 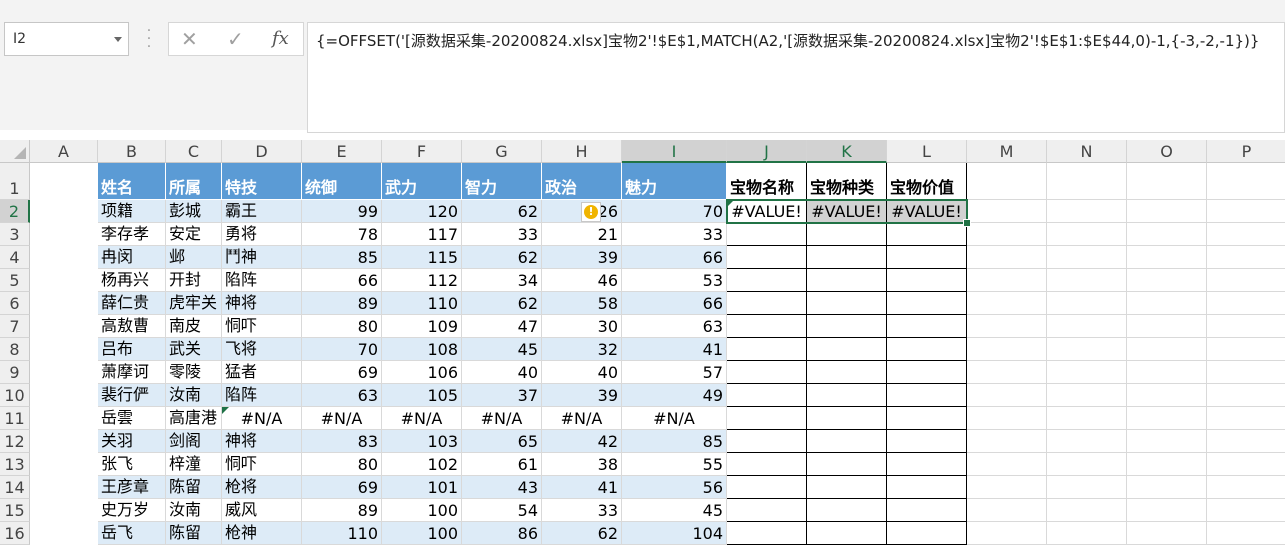 What do you see at coordinates (1167, 533) in the screenshot?
I see `cell-n16` at bounding box center [1167, 533].